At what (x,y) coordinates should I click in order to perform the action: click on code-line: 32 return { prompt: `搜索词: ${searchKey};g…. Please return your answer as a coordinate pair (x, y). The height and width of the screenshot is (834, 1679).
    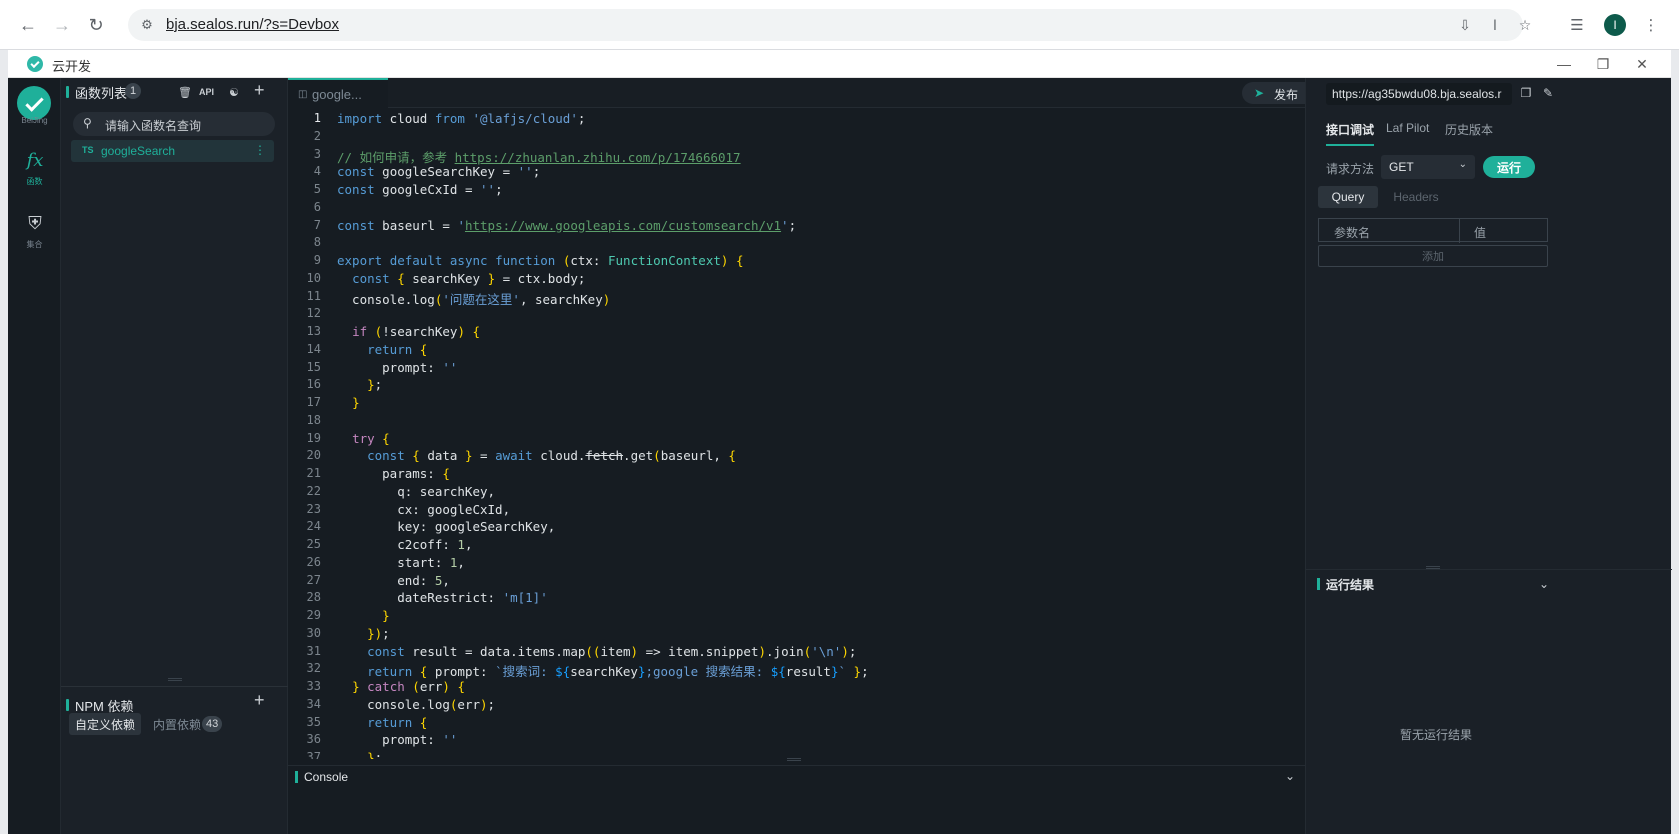
    Looking at the image, I should click on (796, 670).